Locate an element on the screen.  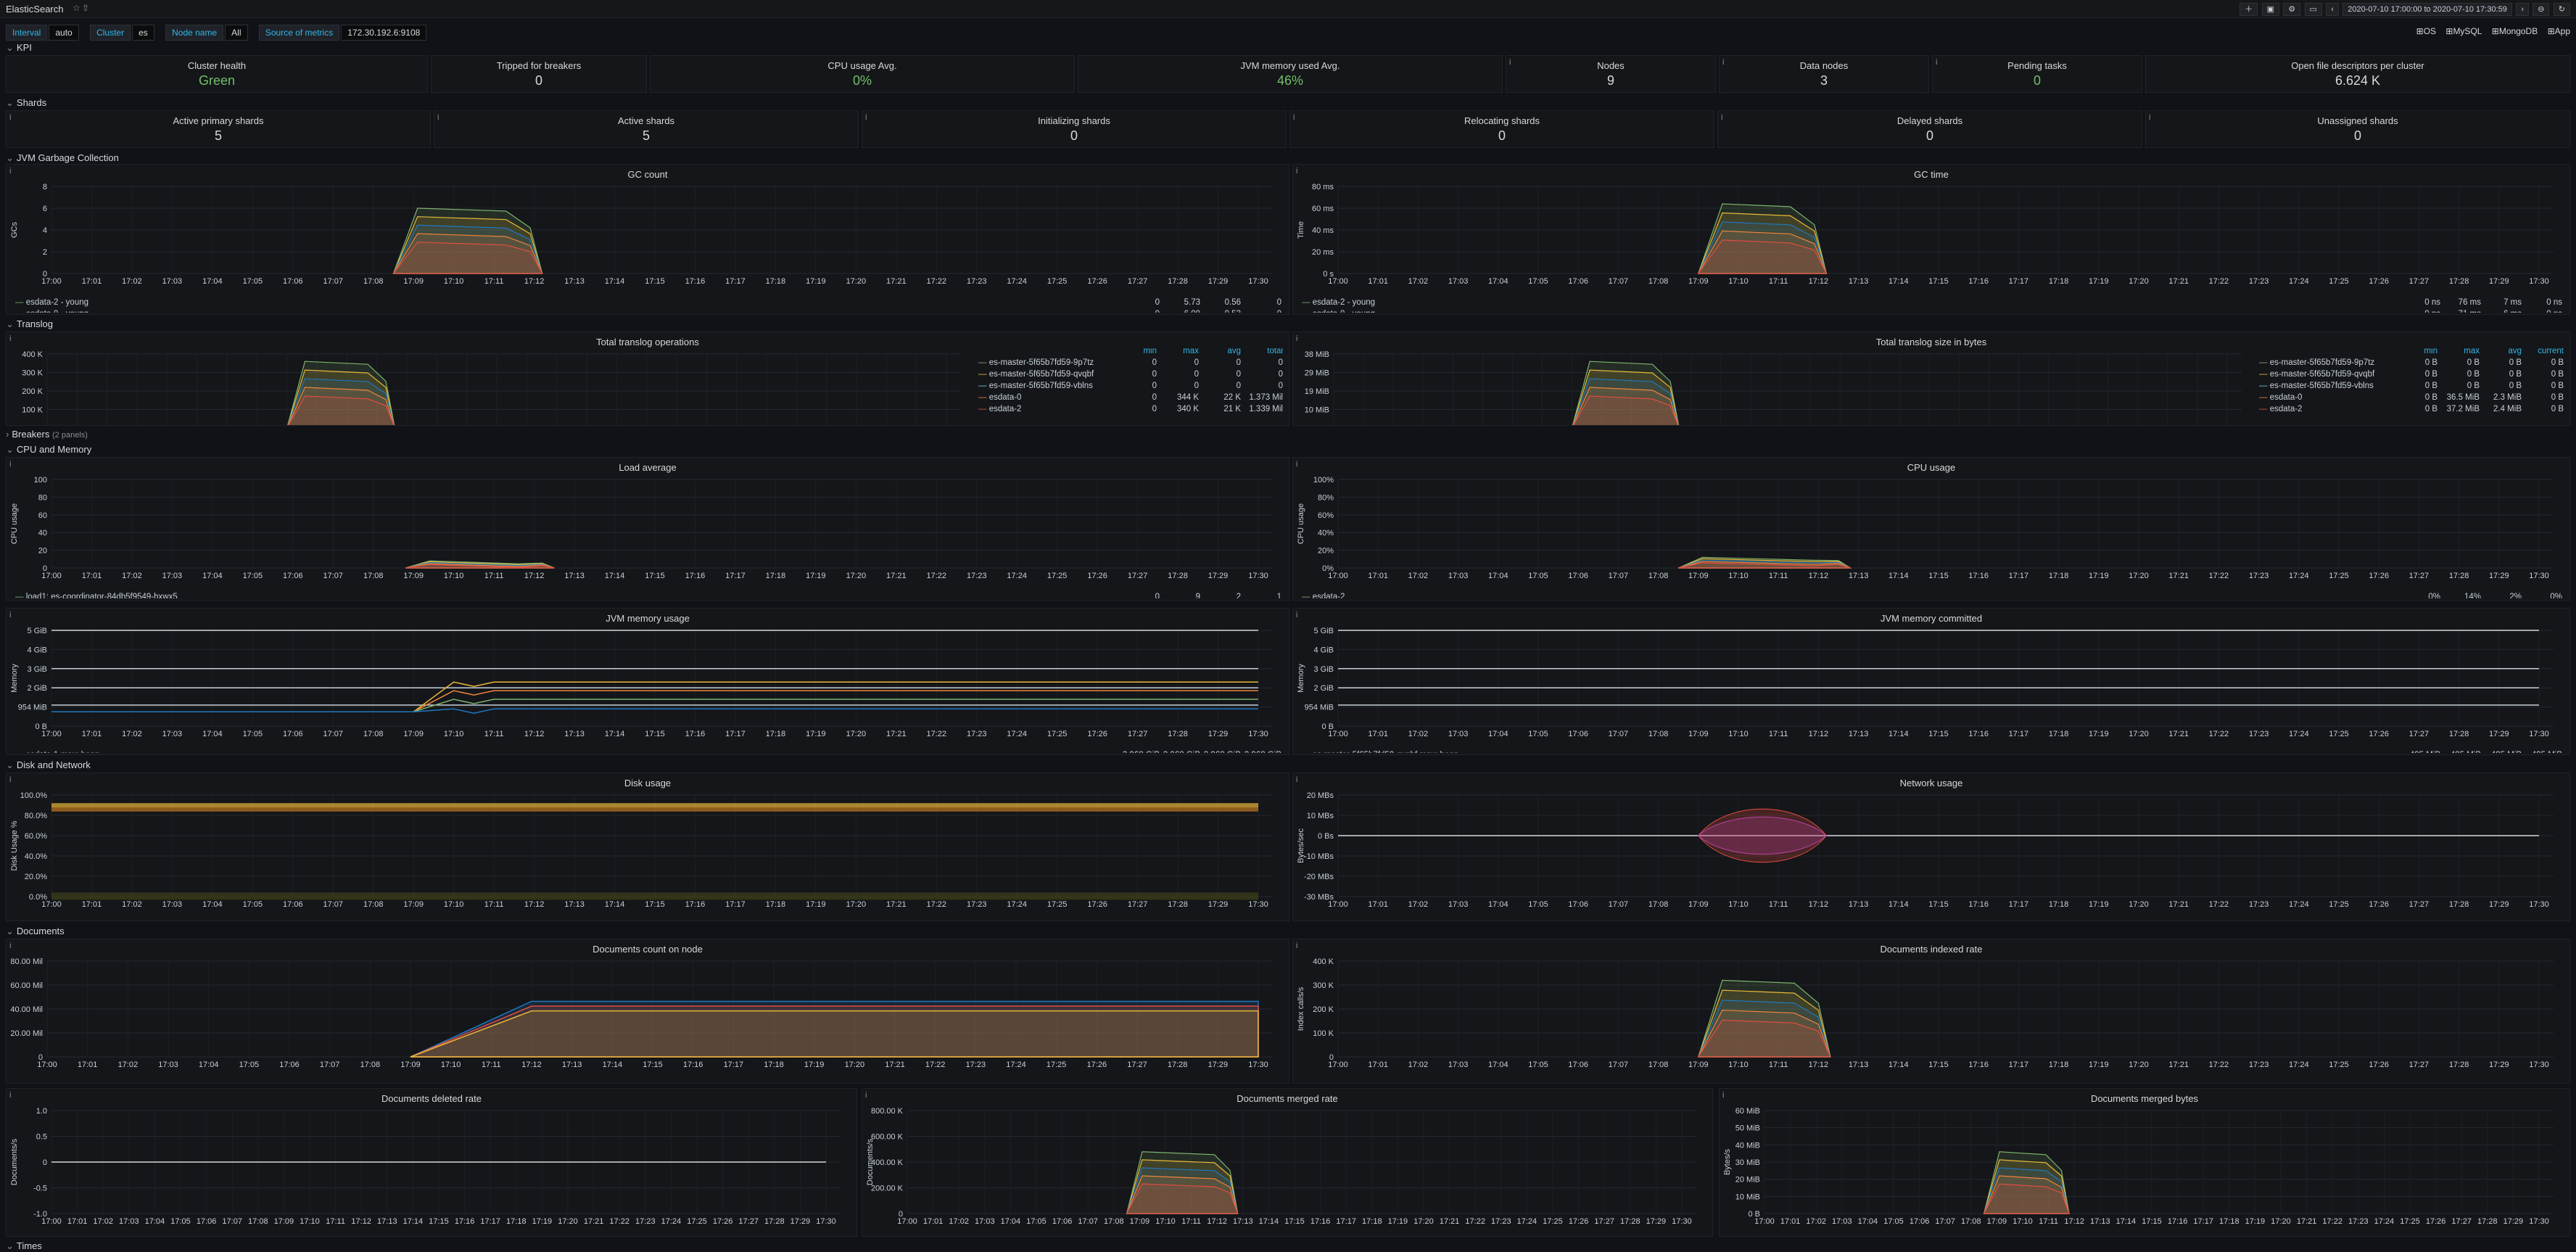
var-source-input: 172.30.192.6:9108 is located at coordinates (384, 33).